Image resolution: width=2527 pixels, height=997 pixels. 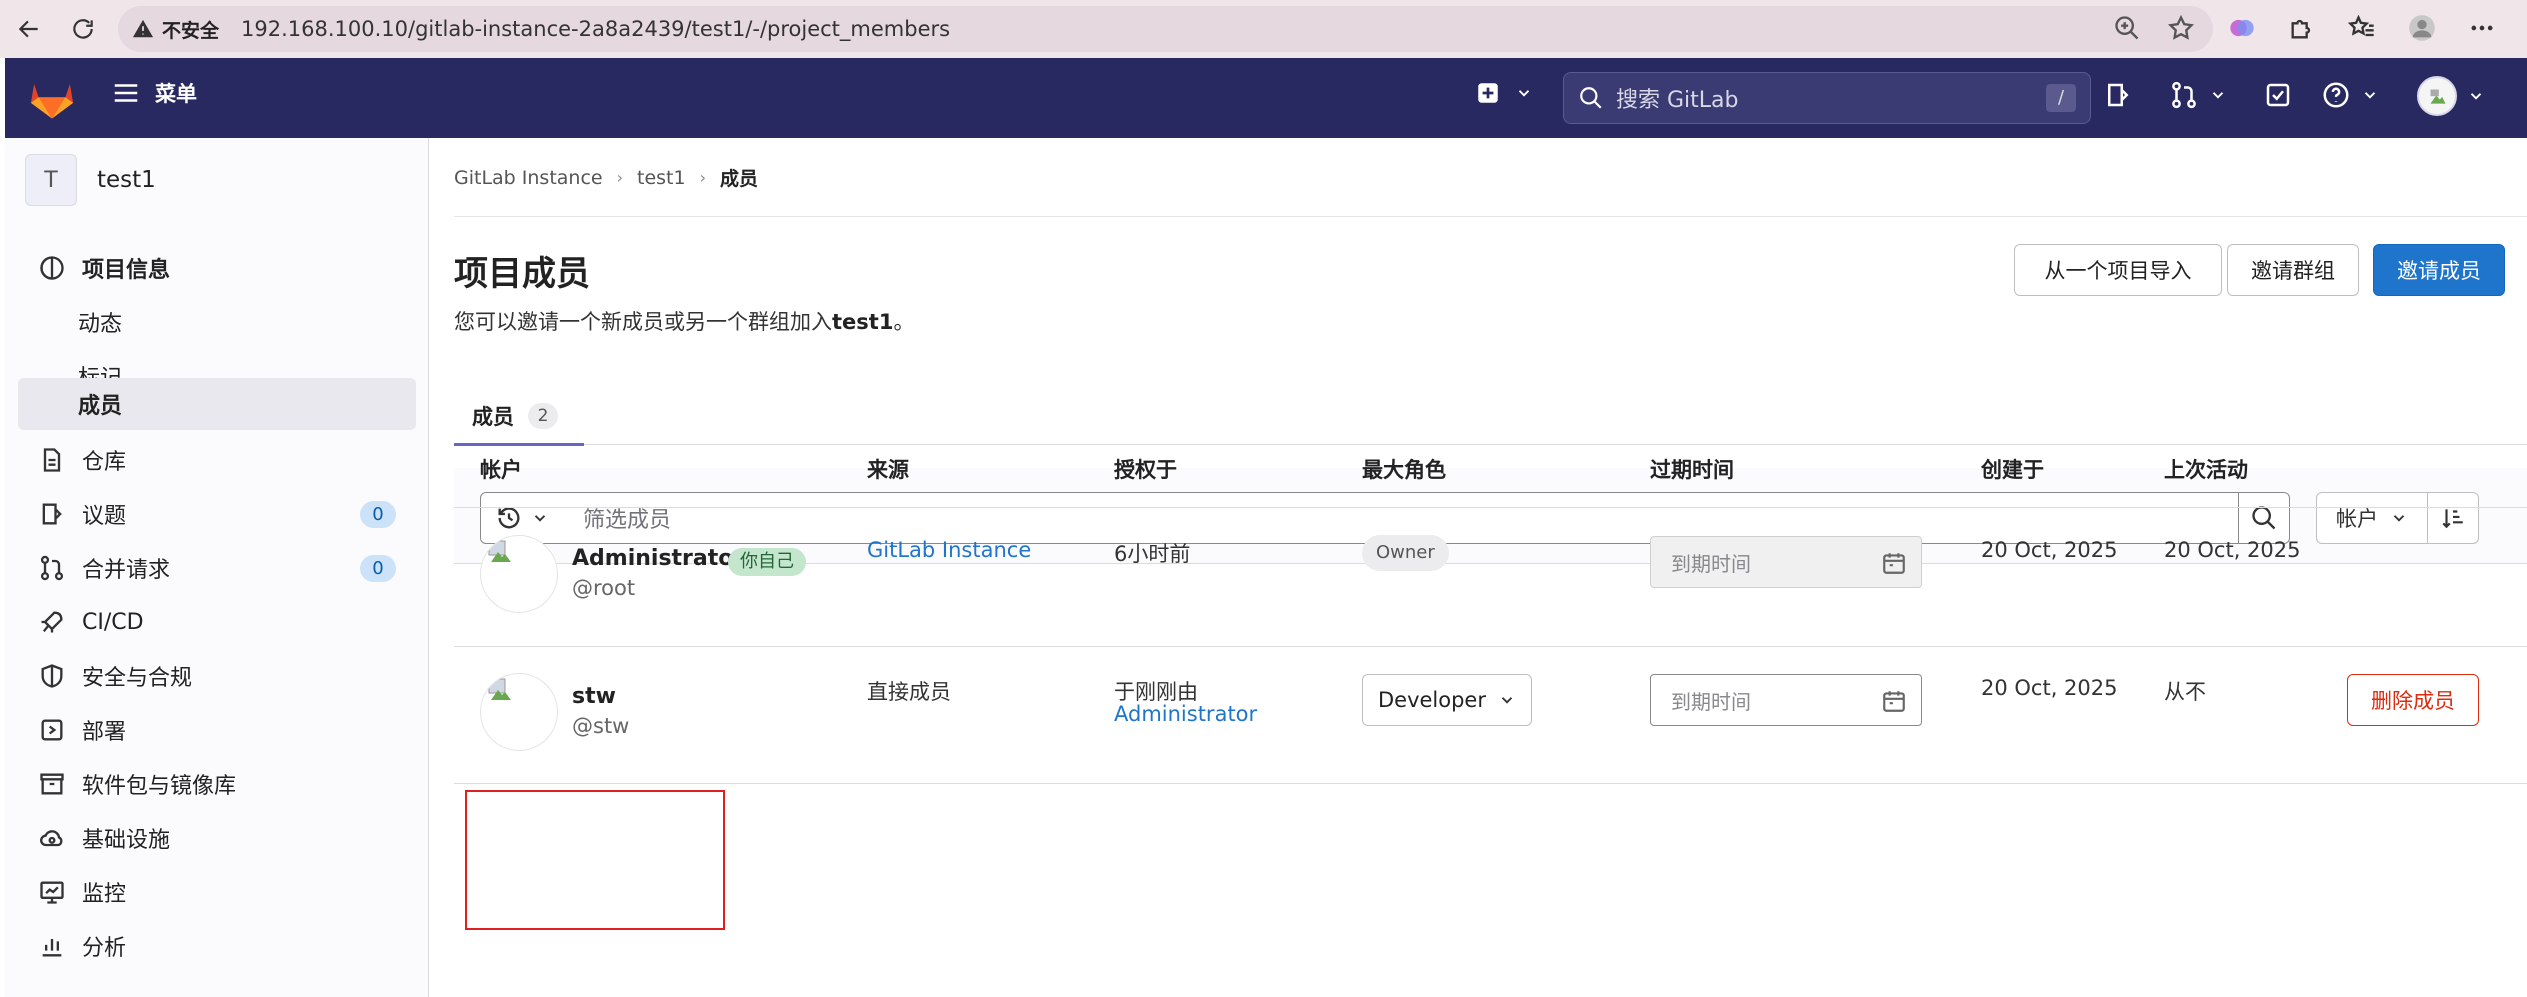 What do you see at coordinates (2278, 95) in the screenshot?
I see `todos-header-button` at bounding box center [2278, 95].